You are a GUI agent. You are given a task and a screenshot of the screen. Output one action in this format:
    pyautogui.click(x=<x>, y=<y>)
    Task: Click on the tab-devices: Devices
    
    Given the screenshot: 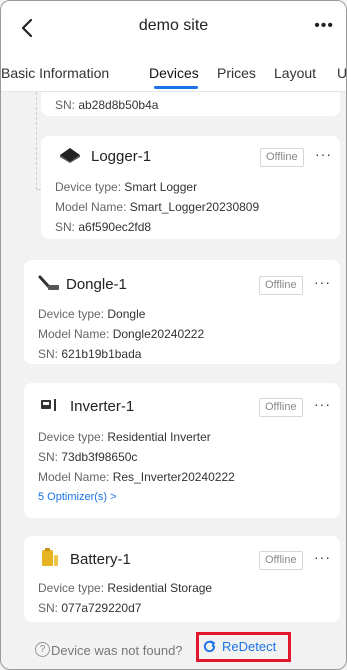 What is the action you would take?
    pyautogui.click(x=174, y=73)
    